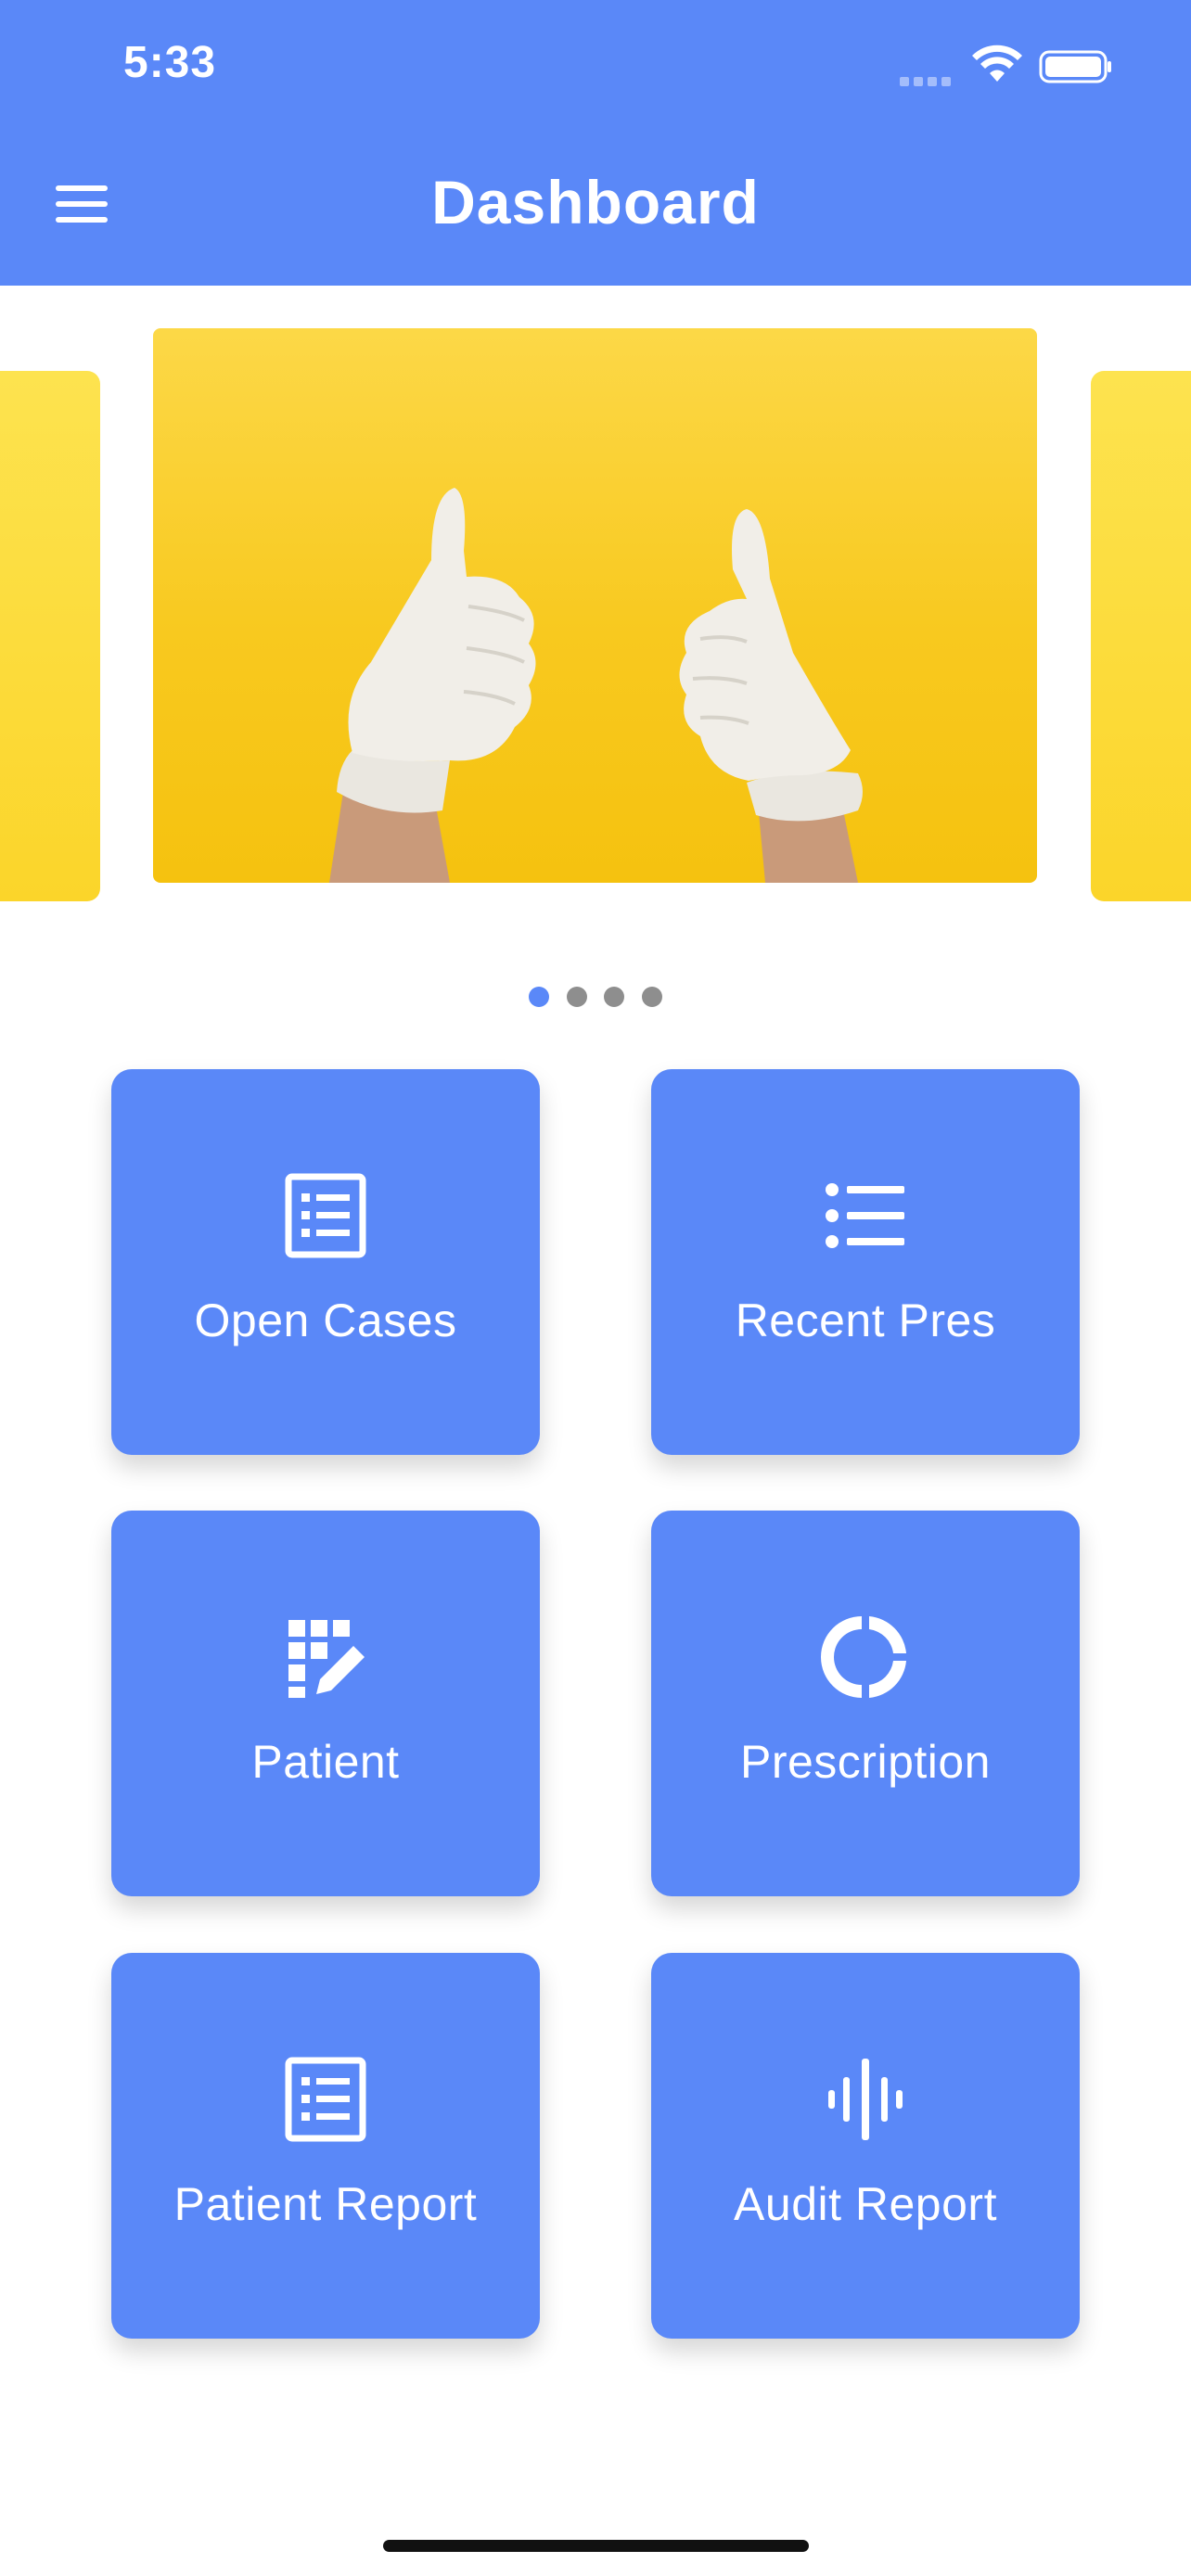  I want to click on page-title: Dashboard, so click(595, 202).